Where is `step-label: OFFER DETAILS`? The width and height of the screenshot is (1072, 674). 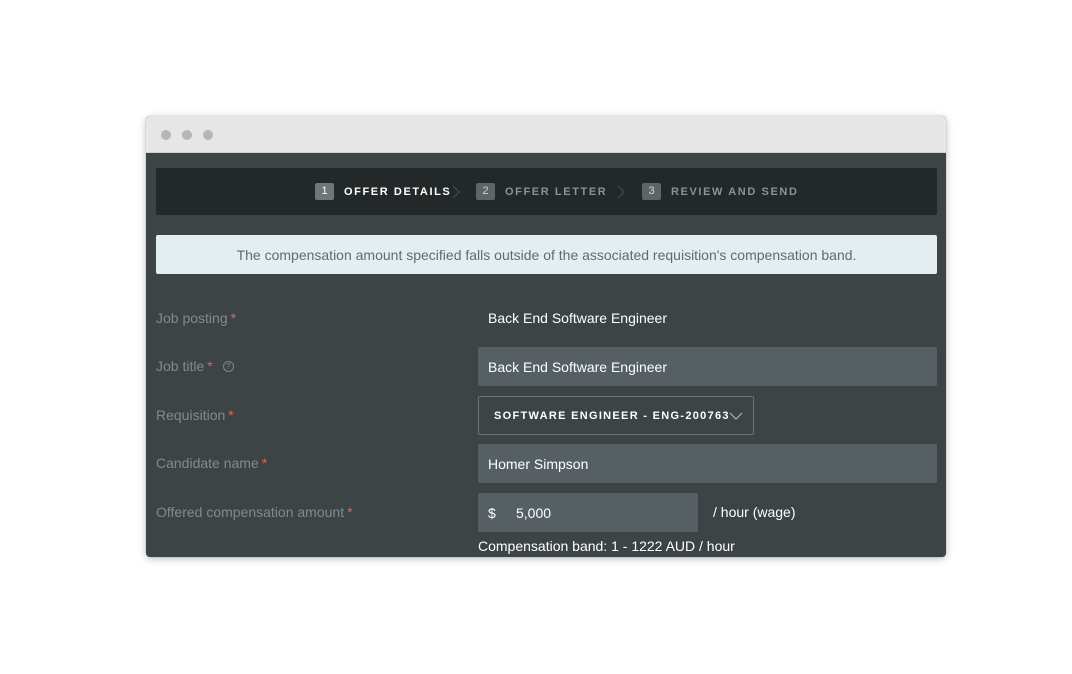
step-label: OFFER DETAILS is located at coordinates (398, 191).